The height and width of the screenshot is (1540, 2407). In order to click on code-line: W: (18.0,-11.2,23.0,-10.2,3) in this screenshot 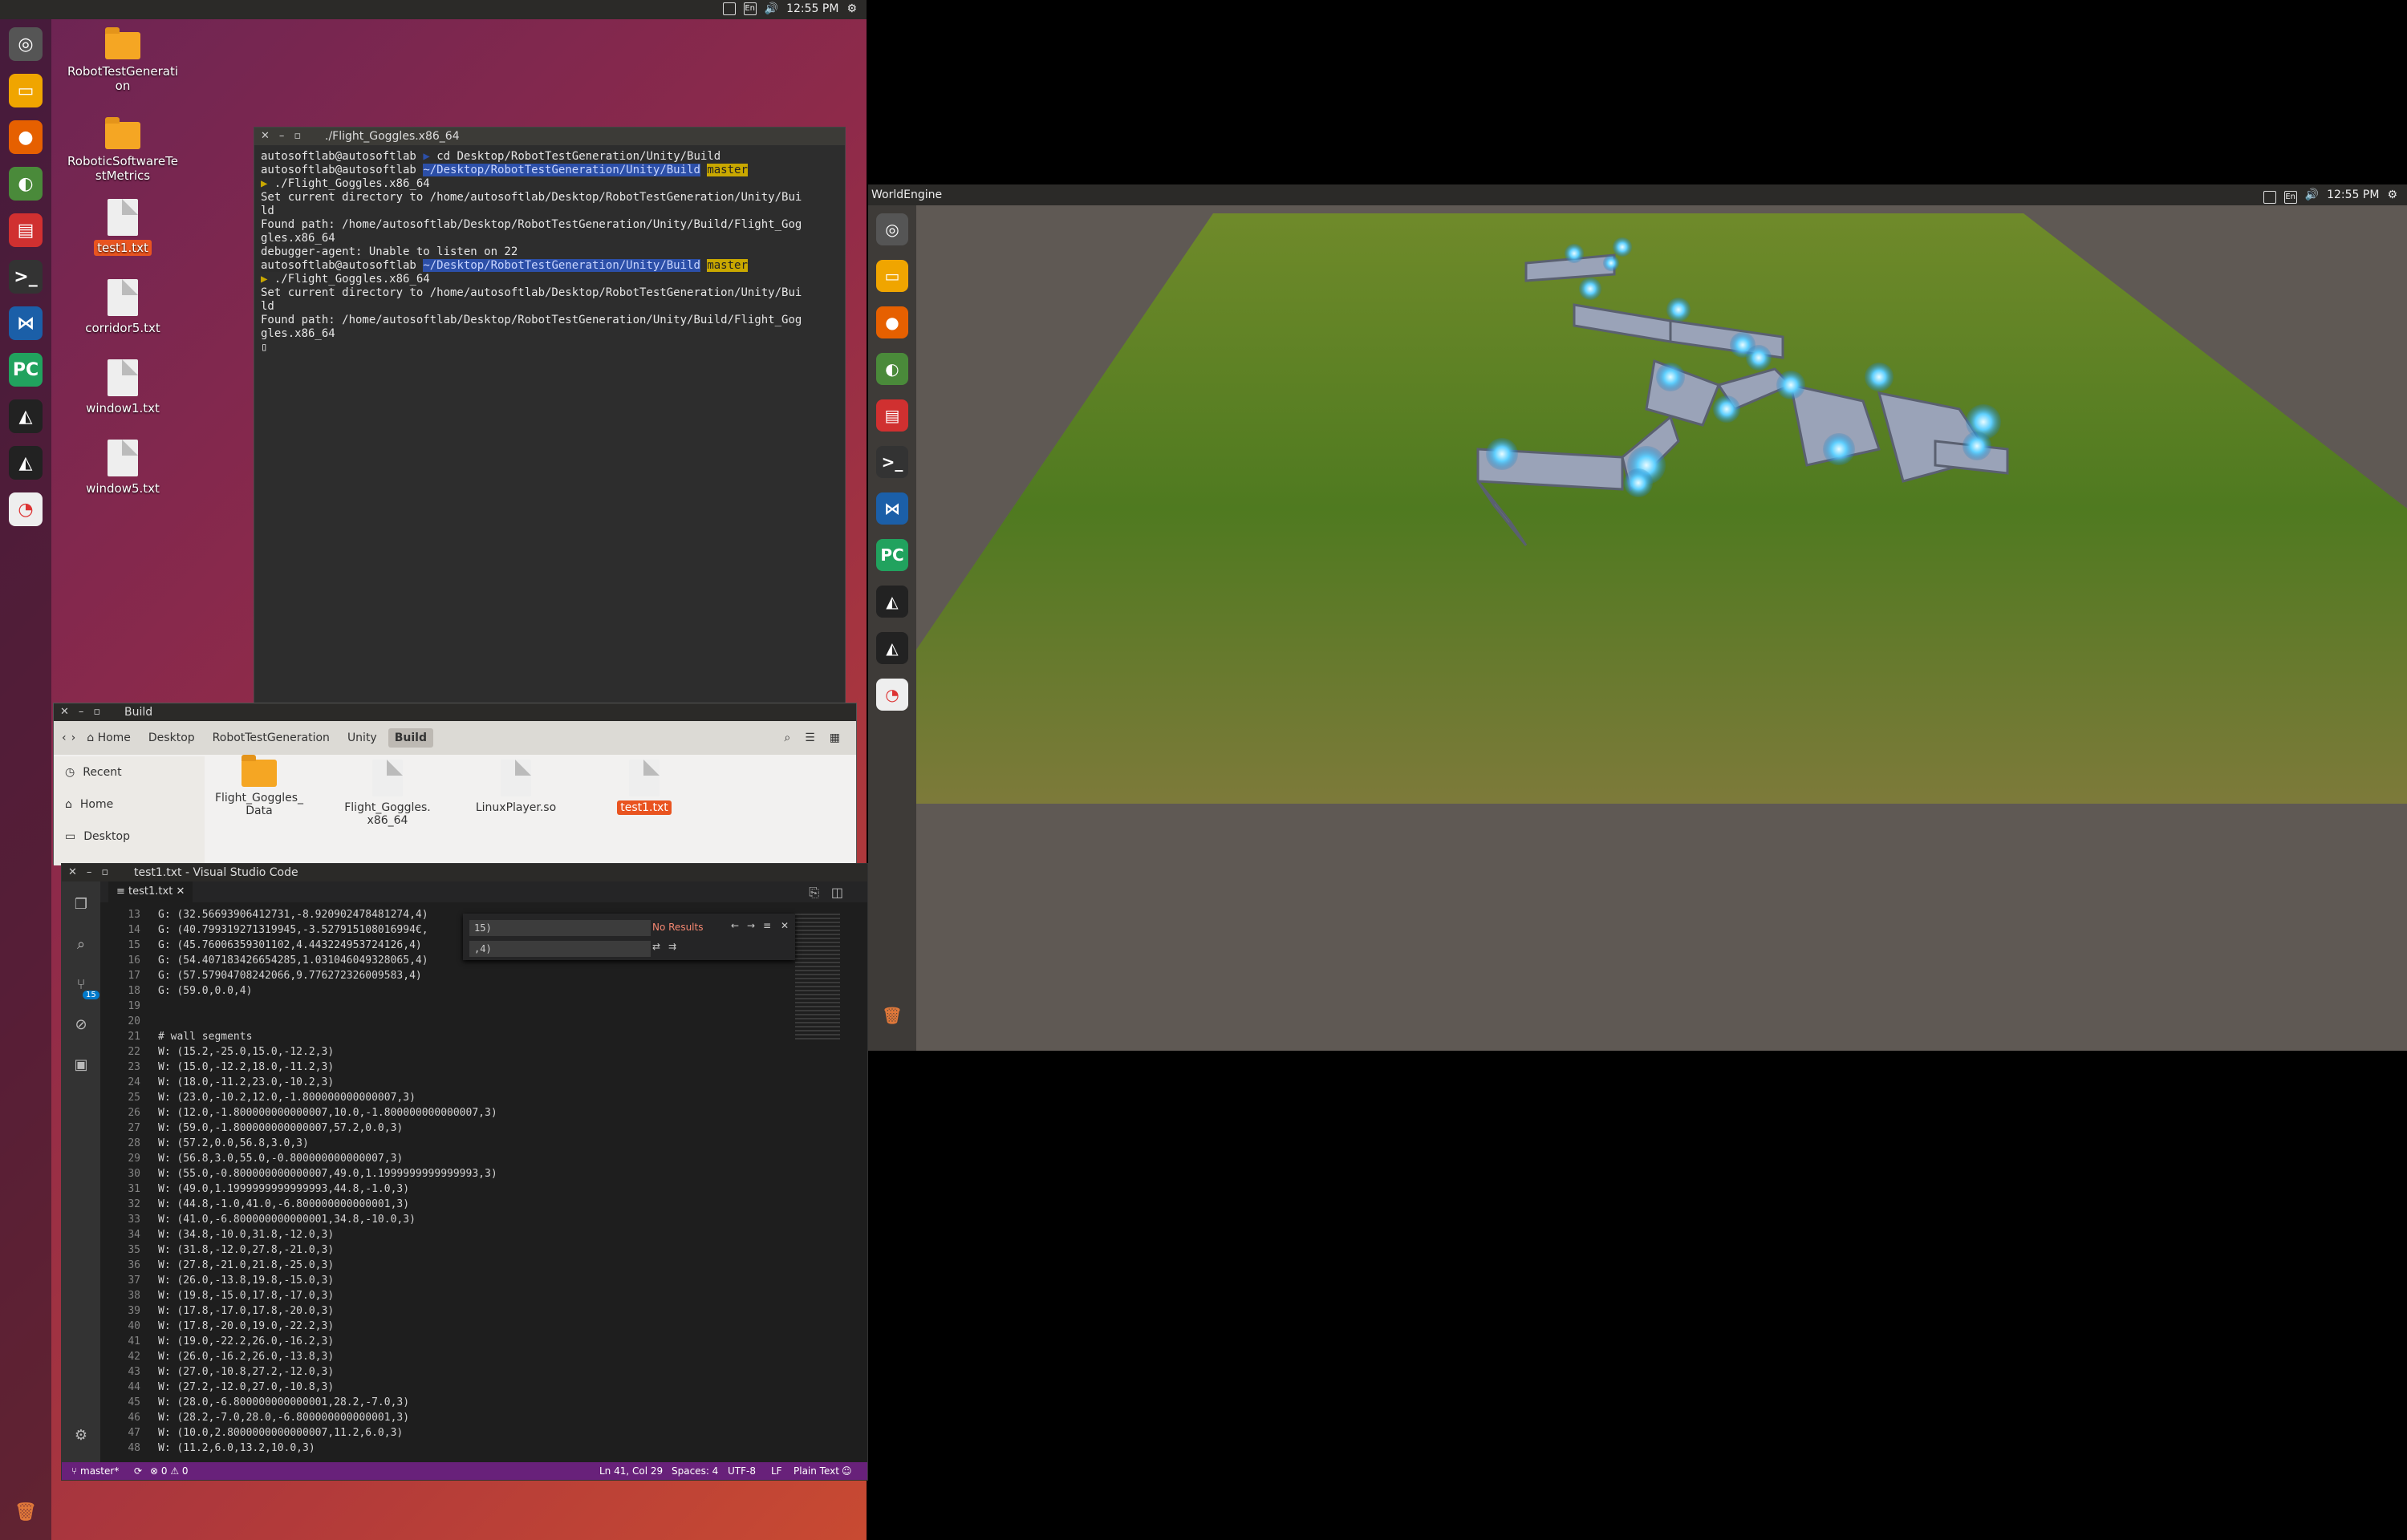, I will do `click(328, 1082)`.